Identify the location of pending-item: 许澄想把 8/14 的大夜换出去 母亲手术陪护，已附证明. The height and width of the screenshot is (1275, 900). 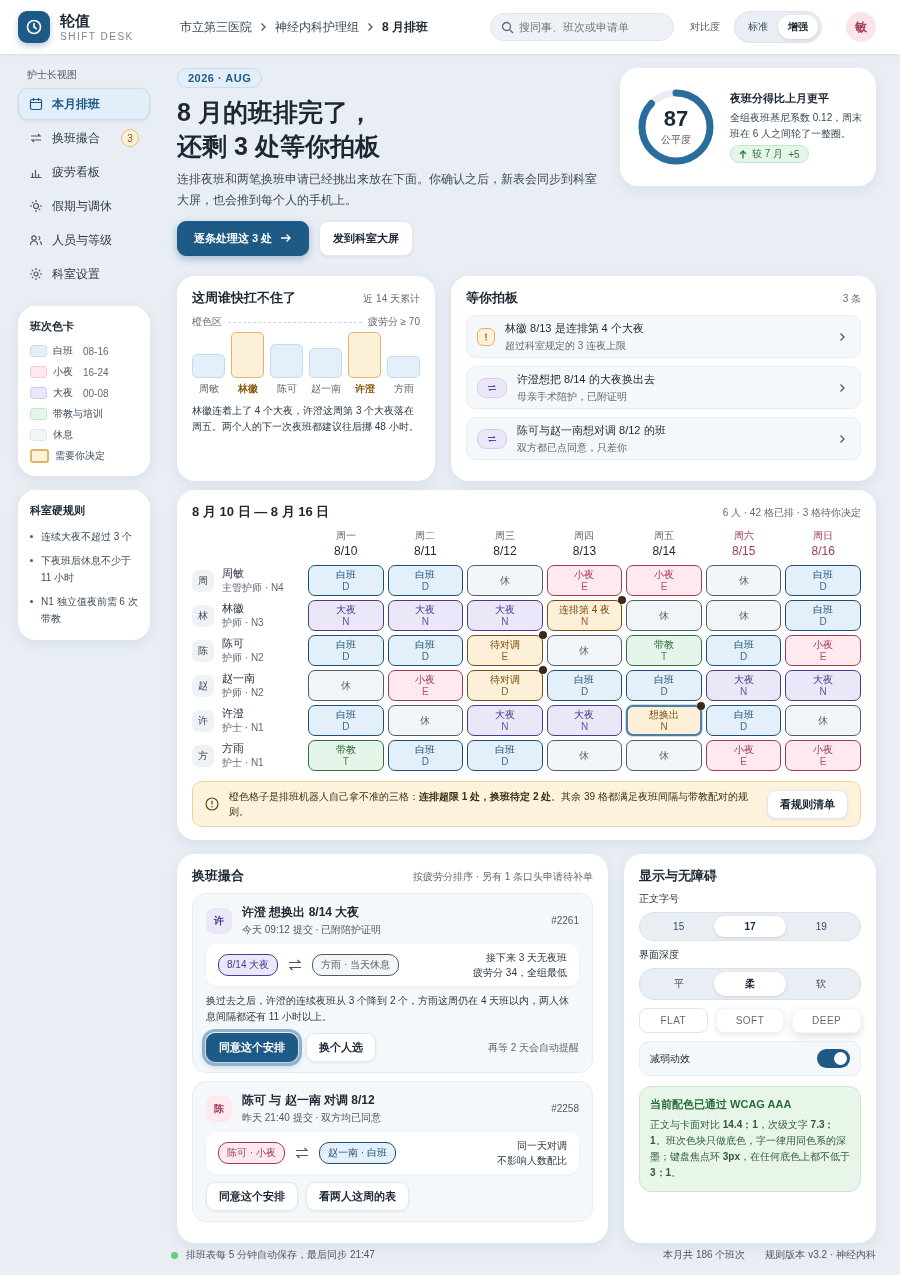
(663, 387).